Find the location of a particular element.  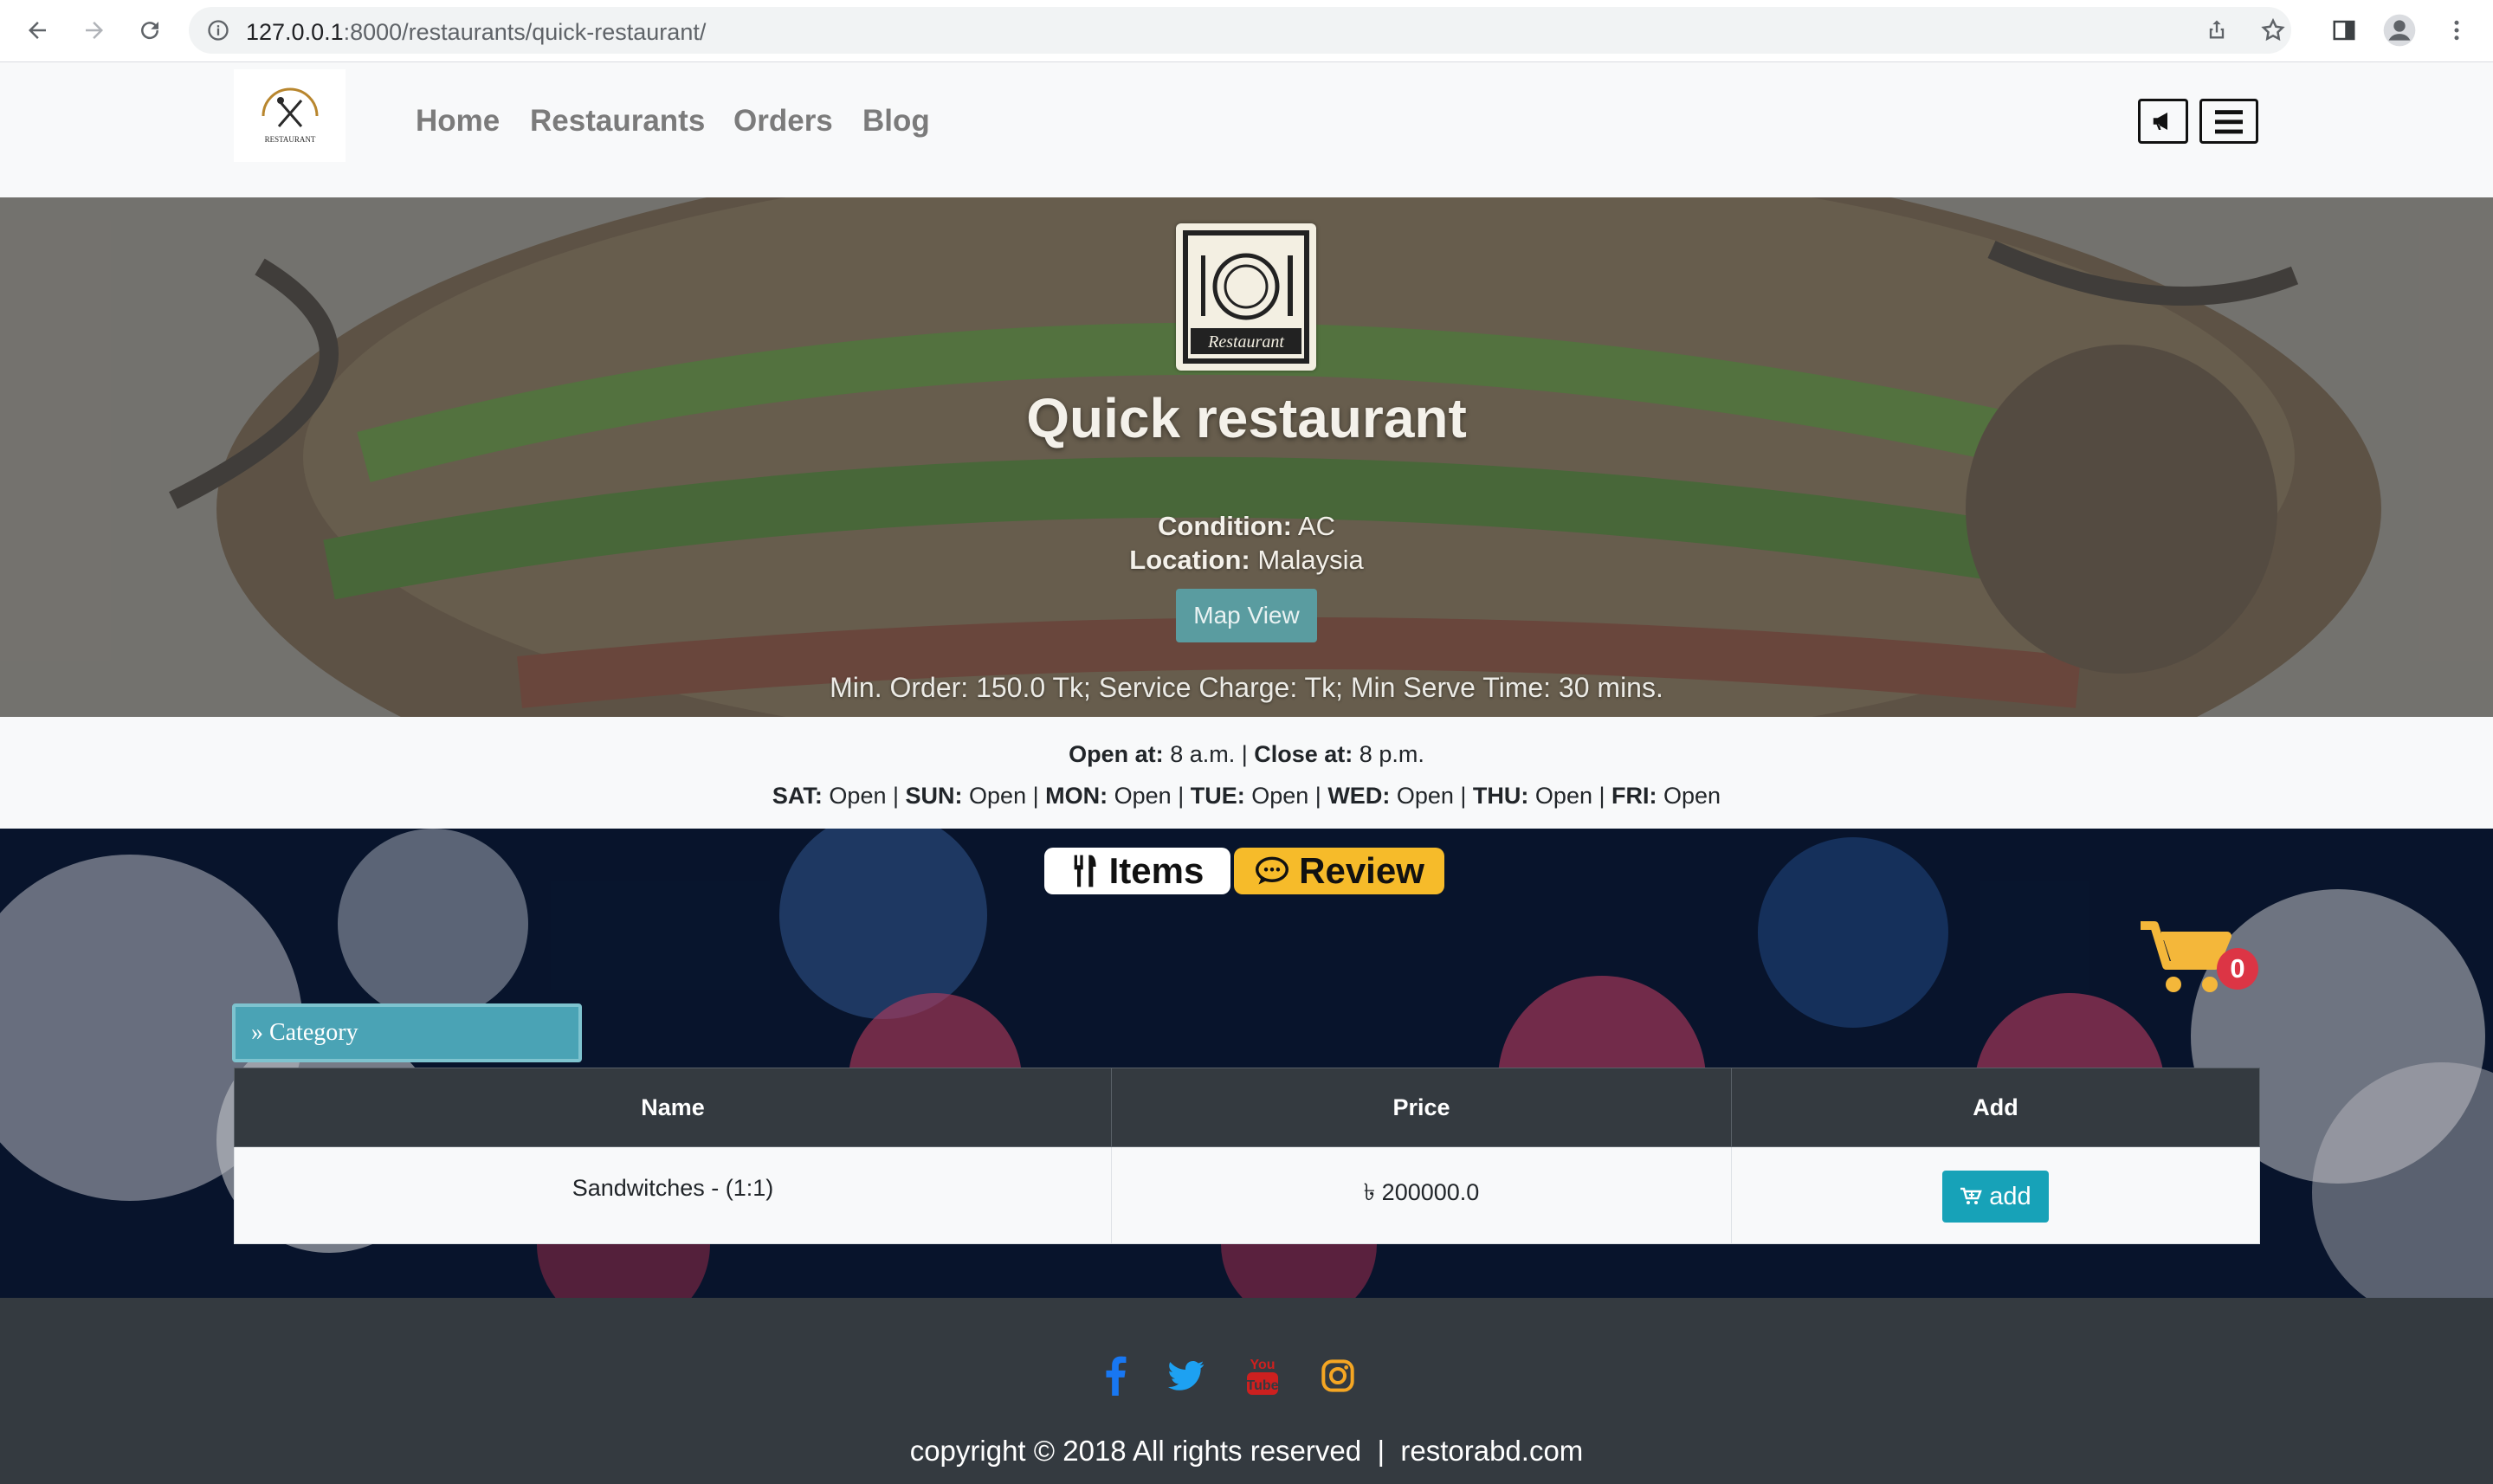

svg-text: You is located at coordinates (1263, 1365).